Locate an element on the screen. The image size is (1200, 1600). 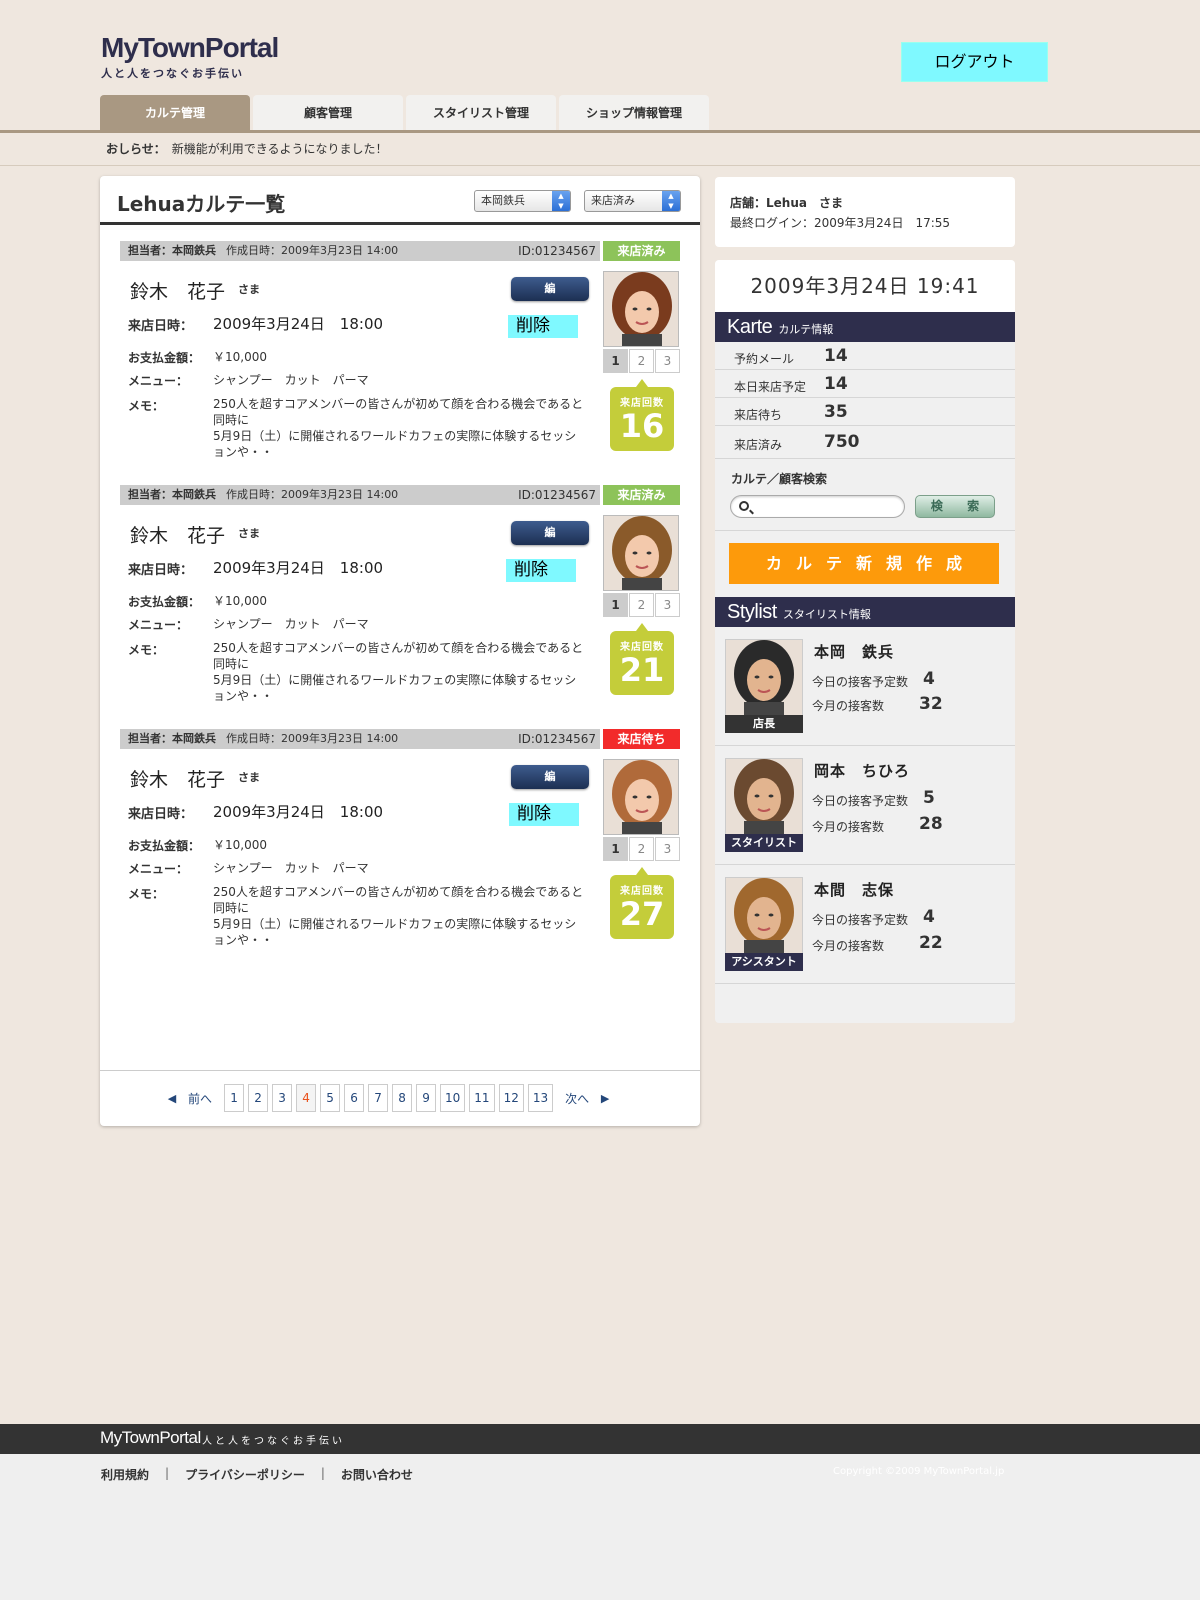
stylist-card: 店長 本岡 鉄兵 今日の接客予定数 4 今月の接客数 32 is located at coordinates (865, 686).